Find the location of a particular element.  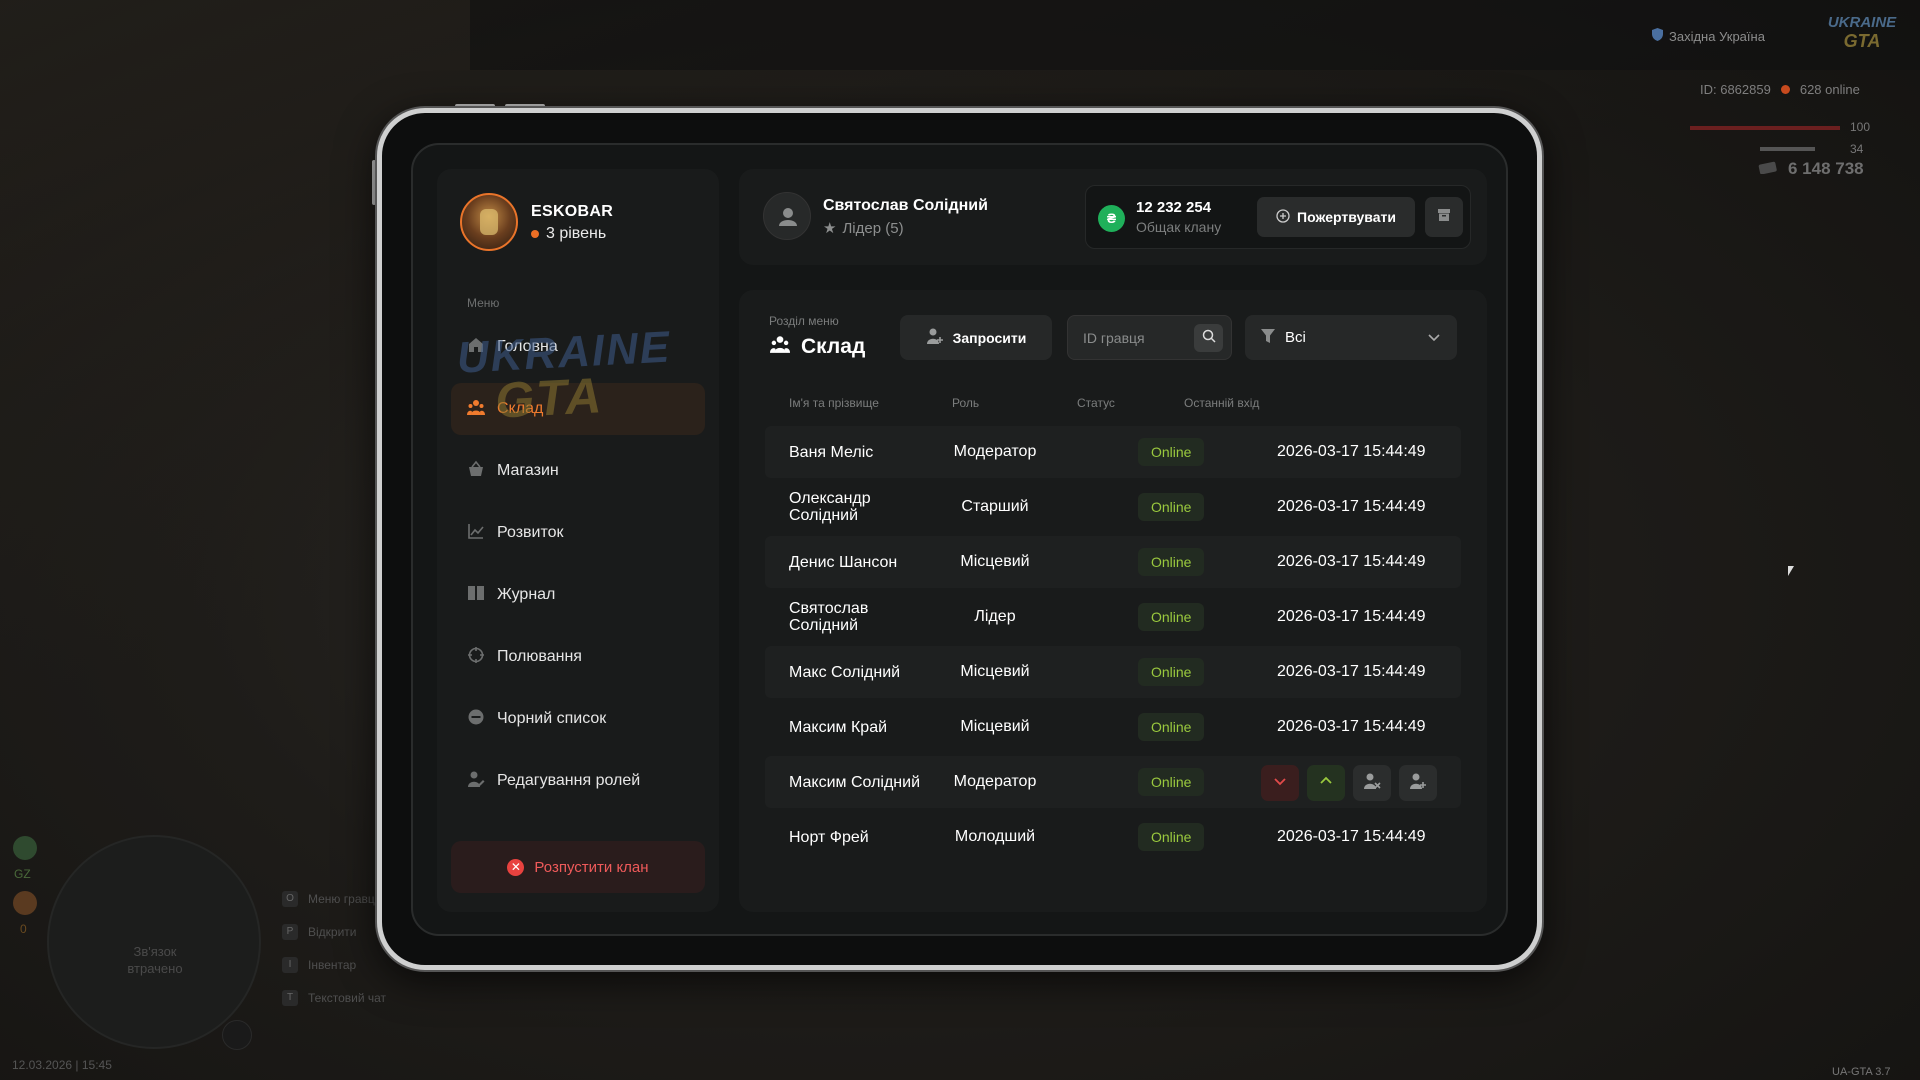

user-role: ★ Лідер (5) is located at coordinates (863, 228).